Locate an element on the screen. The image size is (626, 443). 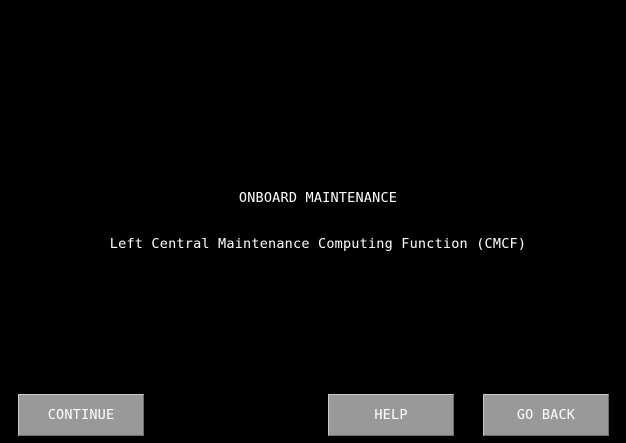
go-back-button: GO BACK is located at coordinates (546, 415).